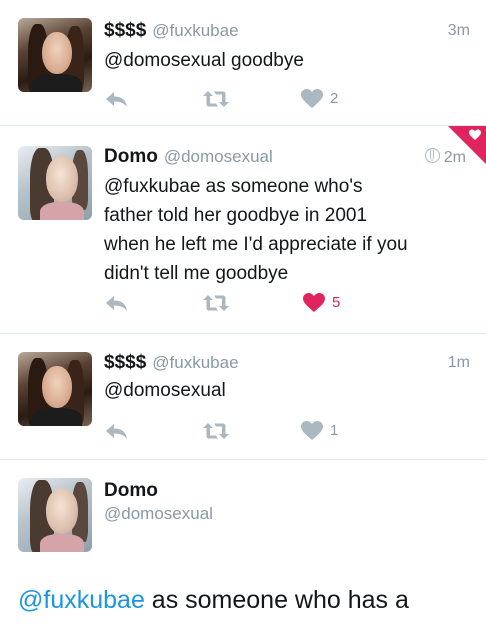  I want to click on tweet-actions: 5, so click(254, 303).